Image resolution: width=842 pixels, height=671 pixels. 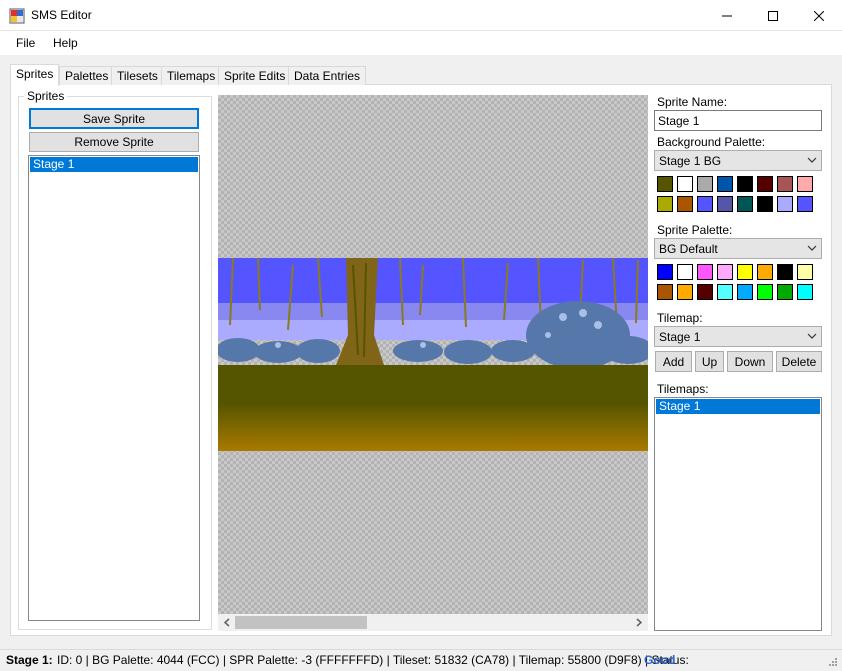 I want to click on tab-tilemaps: Tilemaps, so click(x=191, y=75).